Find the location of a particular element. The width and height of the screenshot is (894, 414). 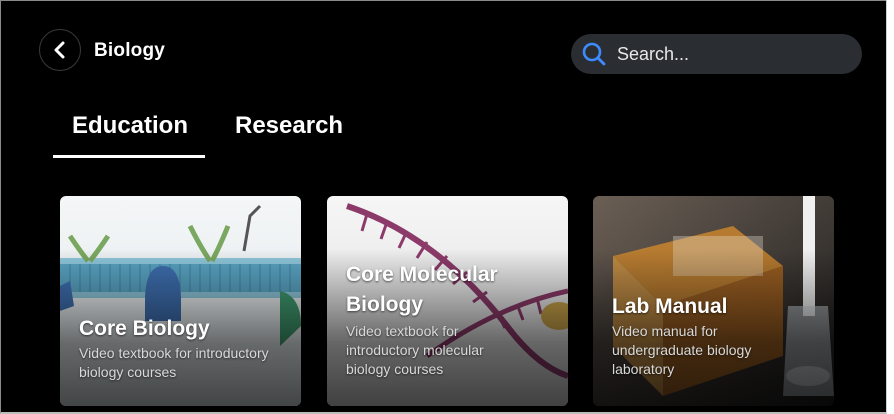

chevron-left-icon is located at coordinates (59, 50).